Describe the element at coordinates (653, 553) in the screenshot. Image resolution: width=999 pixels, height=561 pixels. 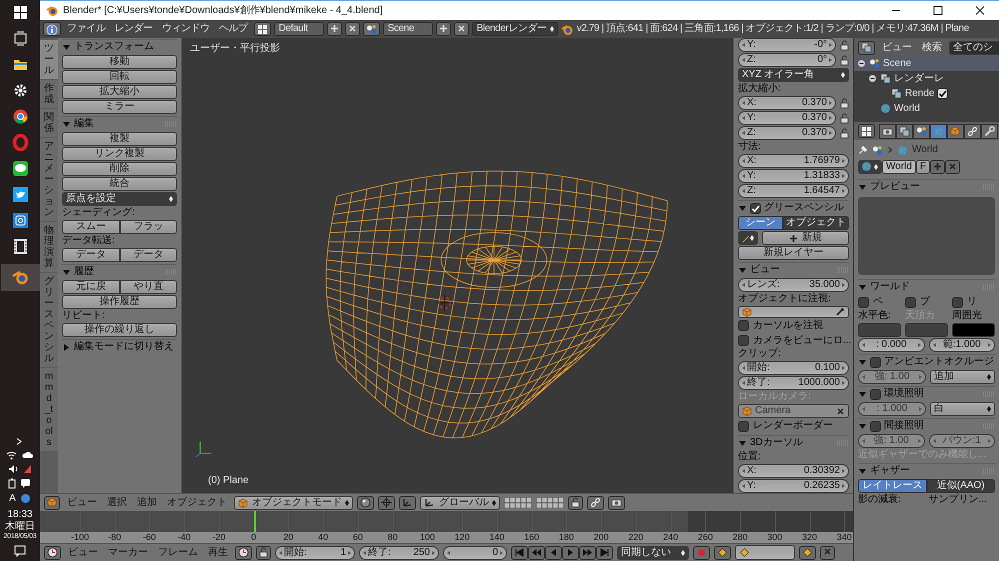
I see `sync-dropdown: 同期しない` at that location.